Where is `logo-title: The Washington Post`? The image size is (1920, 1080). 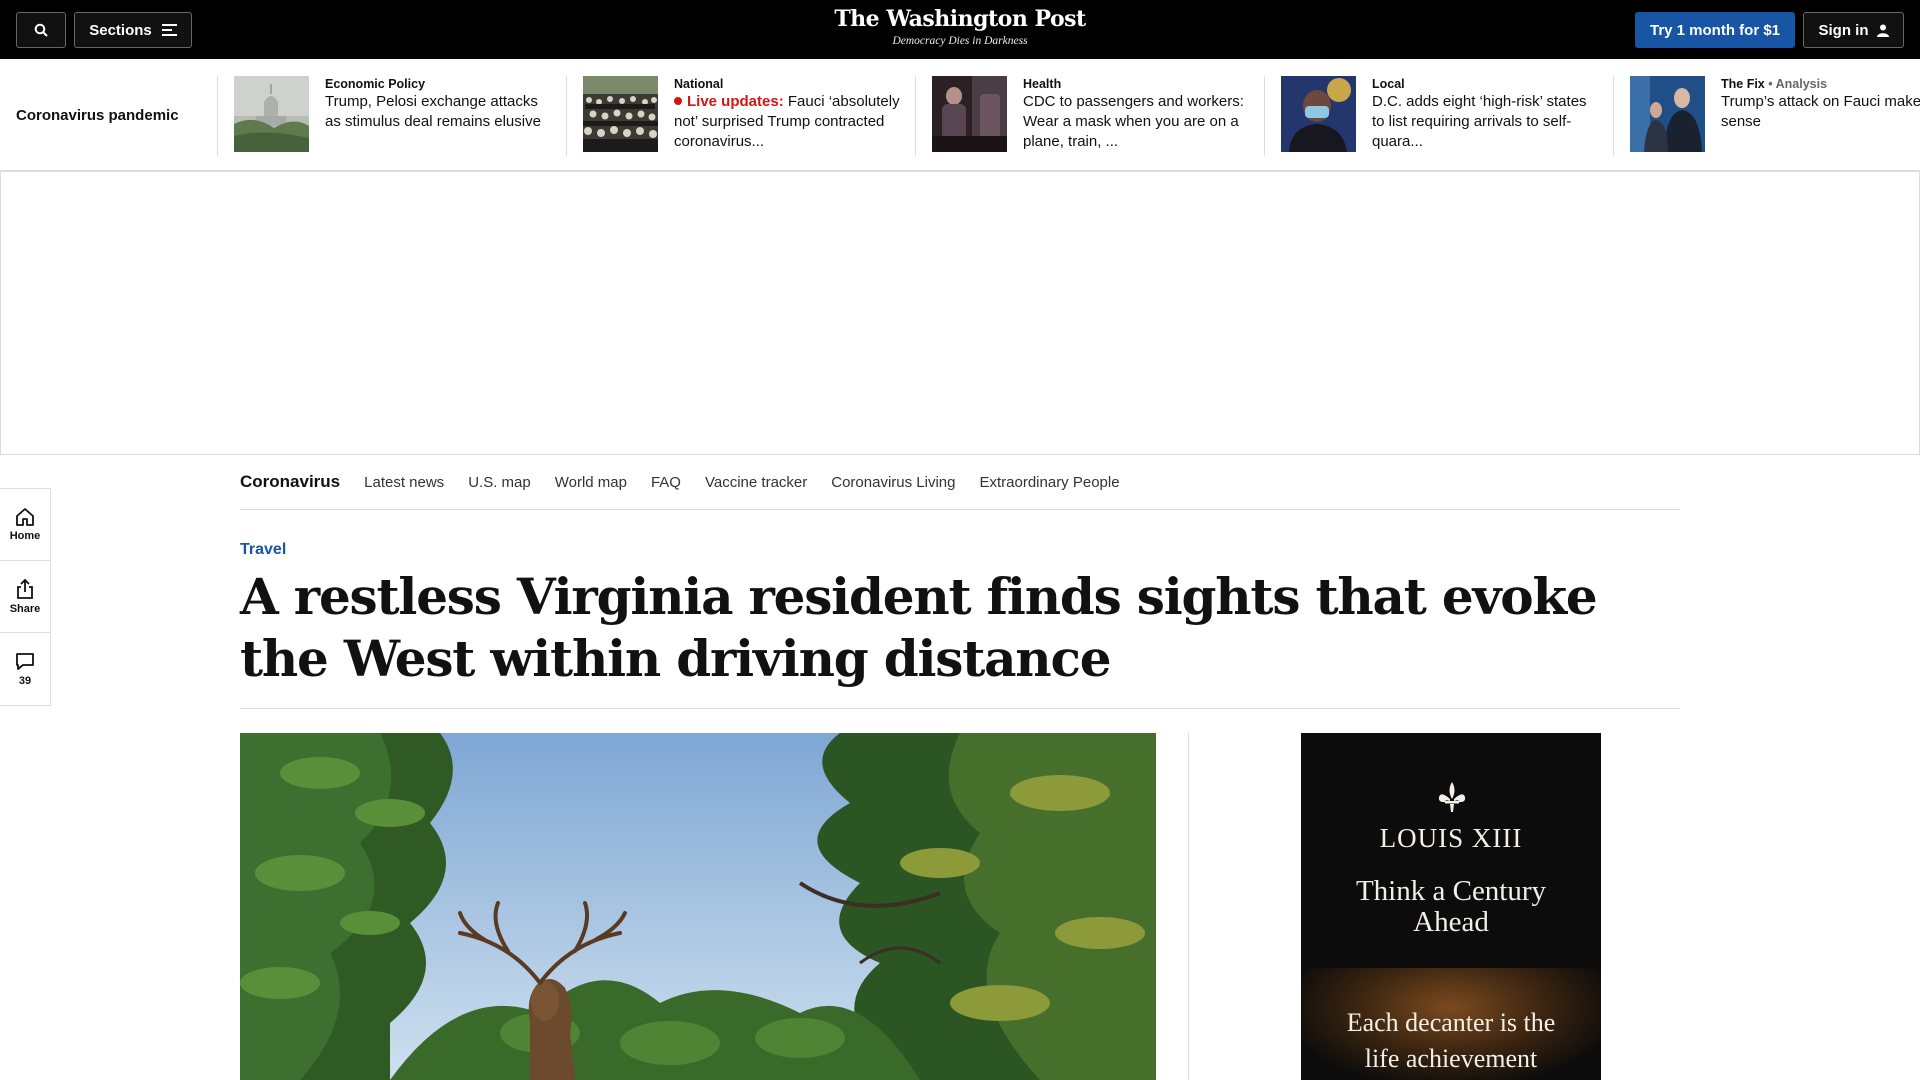 logo-title: The Washington Post is located at coordinates (960, 19).